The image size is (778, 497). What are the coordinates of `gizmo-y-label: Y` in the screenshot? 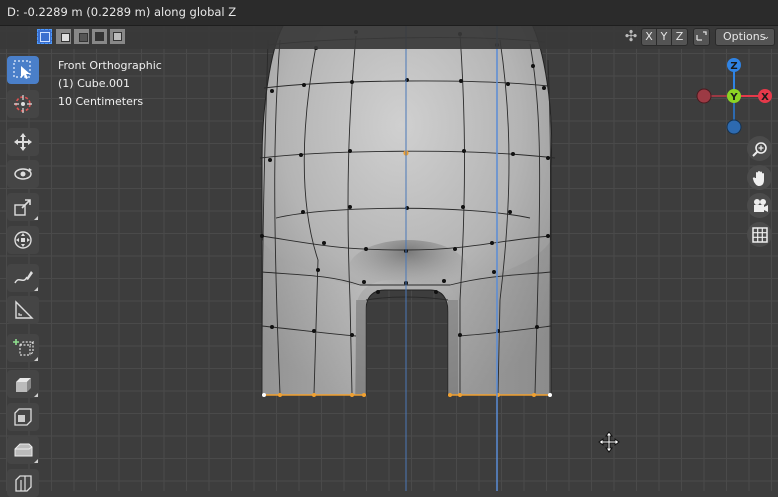 It's located at (733, 97).